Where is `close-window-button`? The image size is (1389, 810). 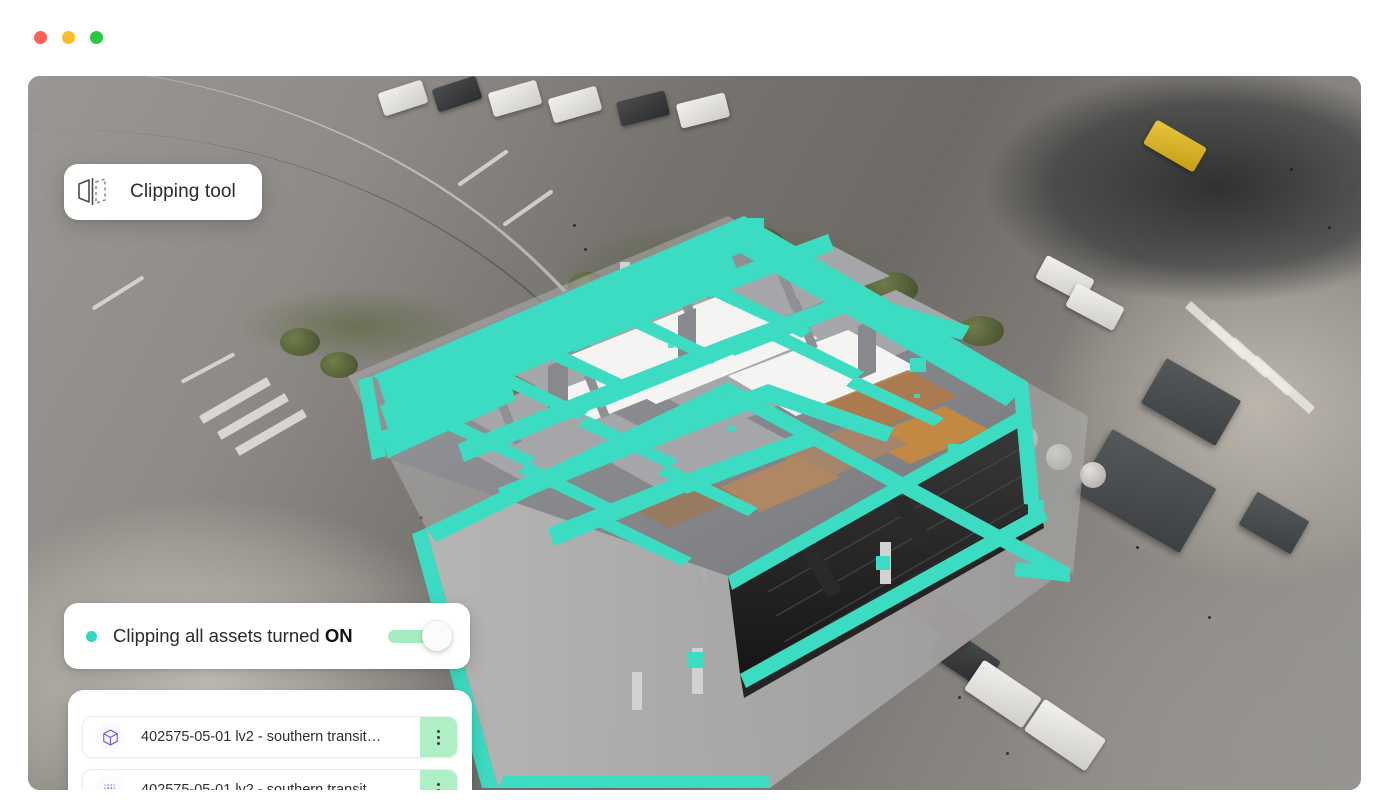
close-window-button is located at coordinates (40, 37).